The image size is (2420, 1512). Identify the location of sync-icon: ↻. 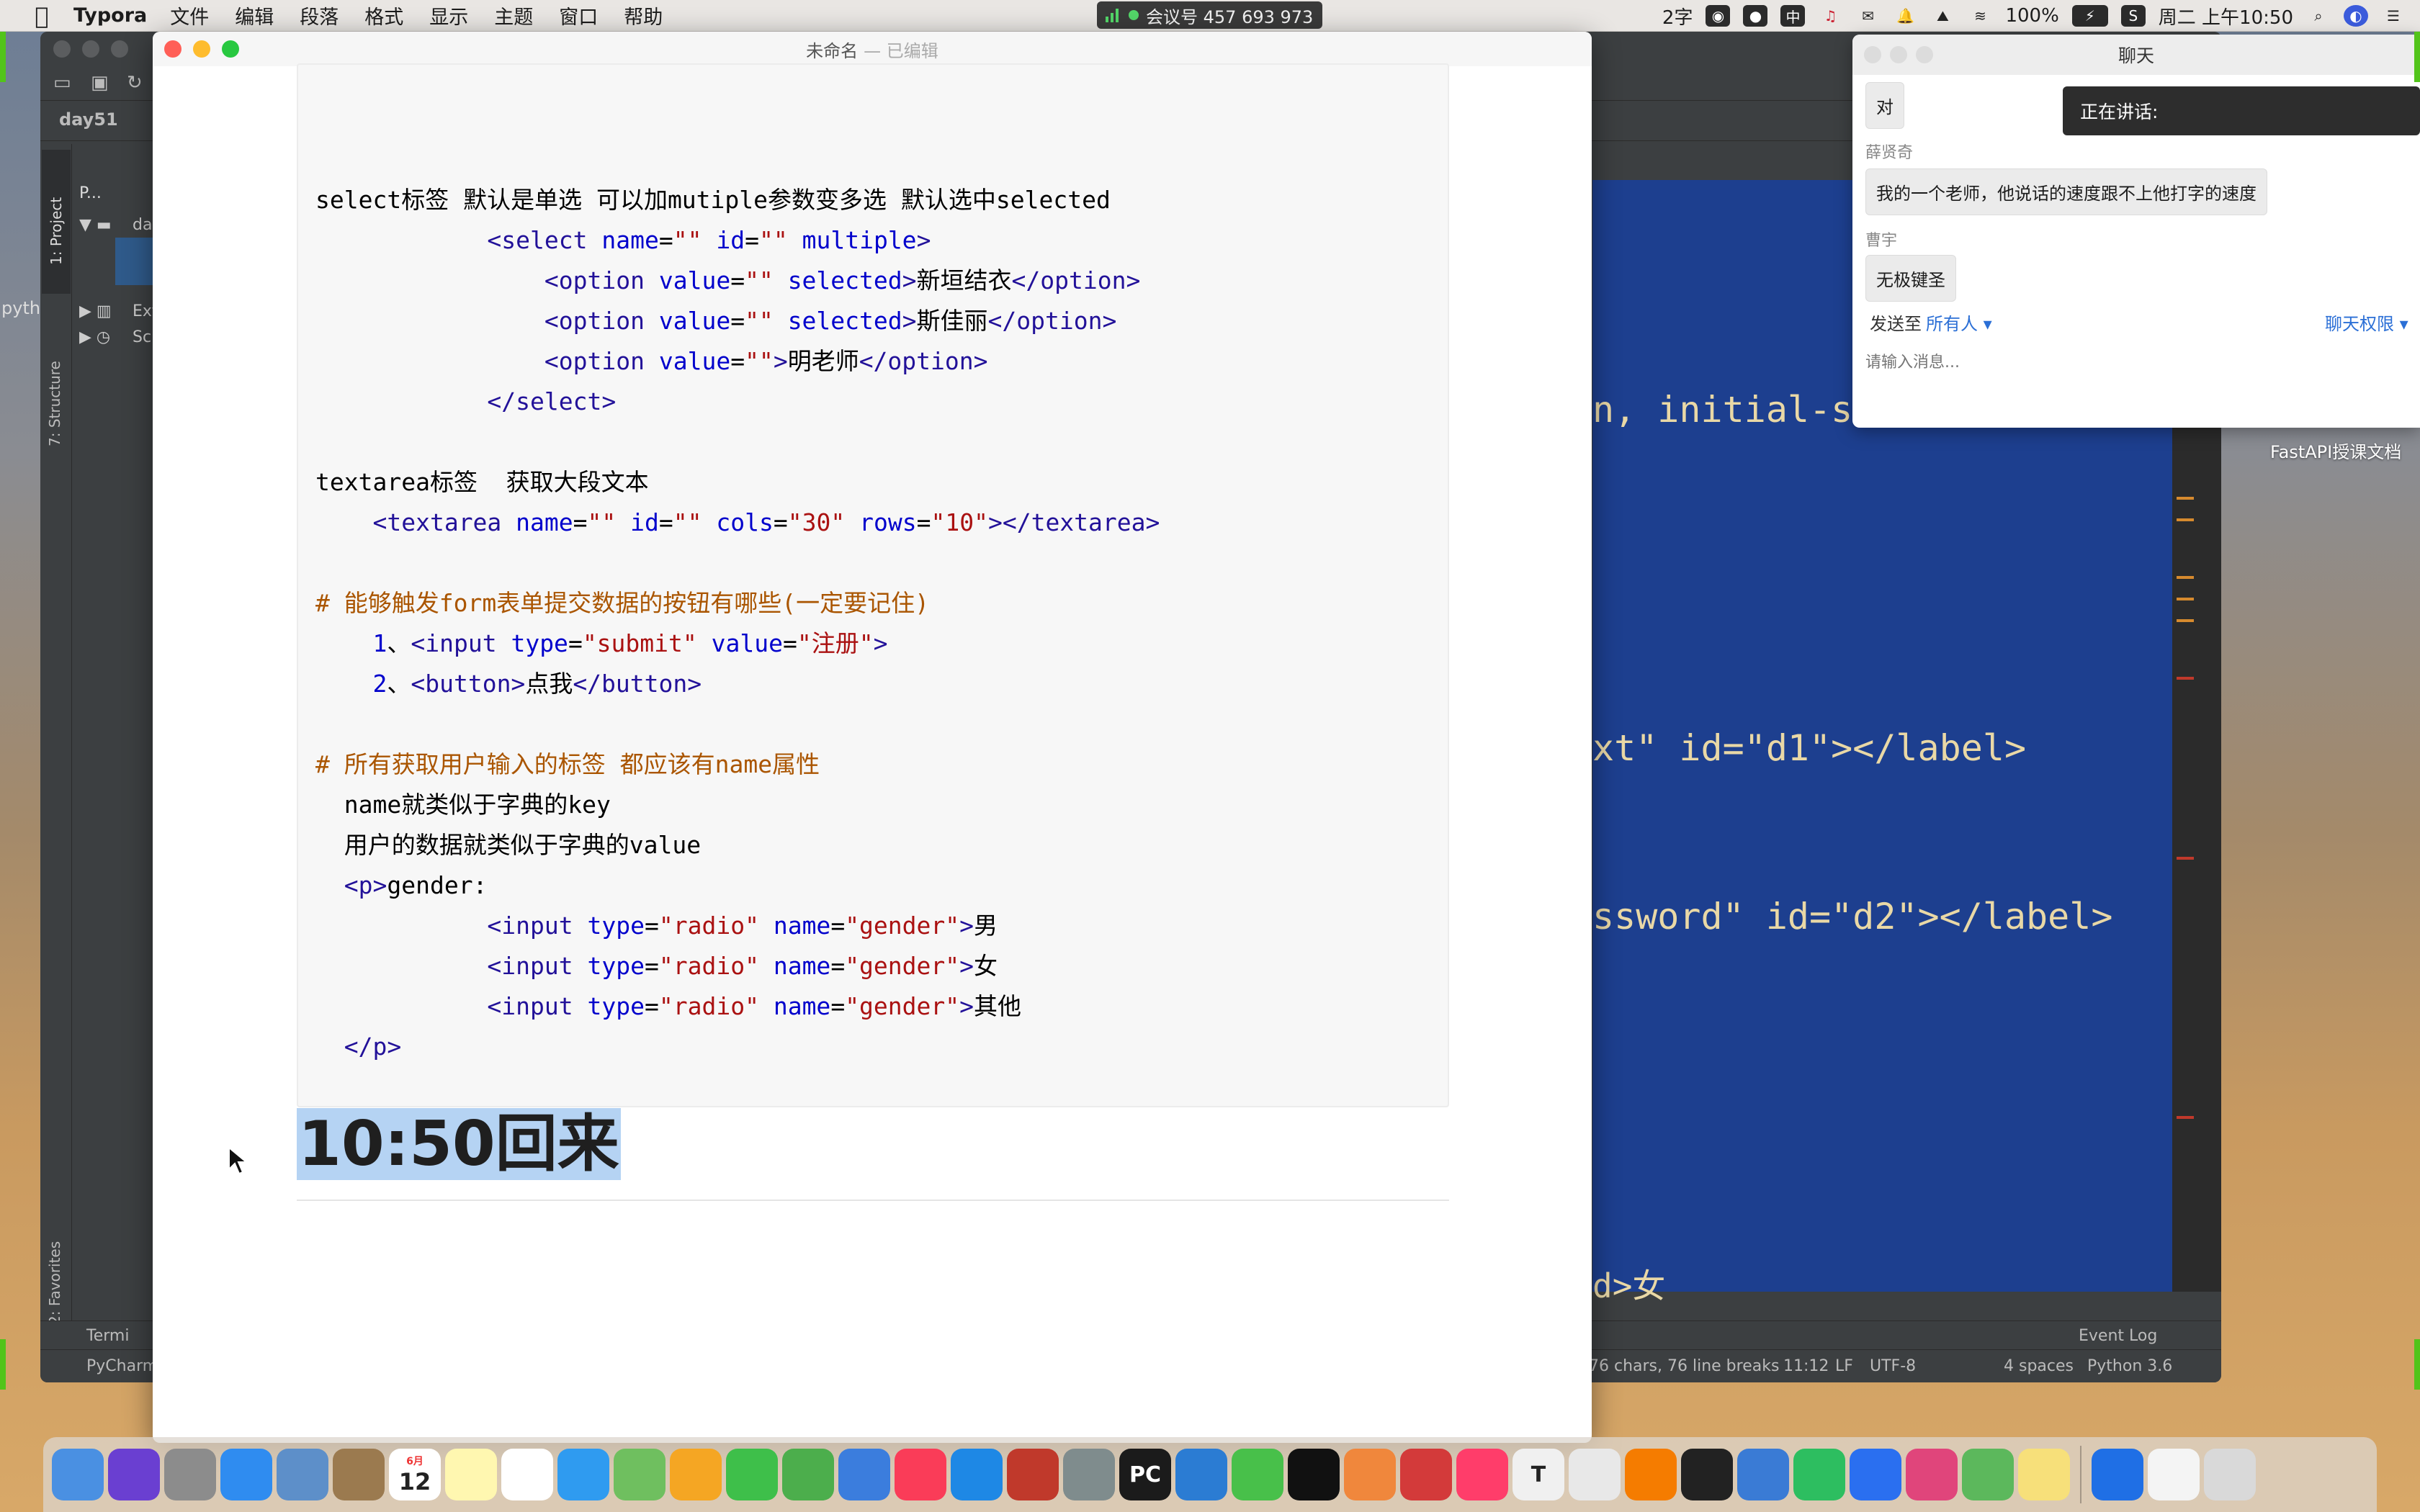
(135, 83).